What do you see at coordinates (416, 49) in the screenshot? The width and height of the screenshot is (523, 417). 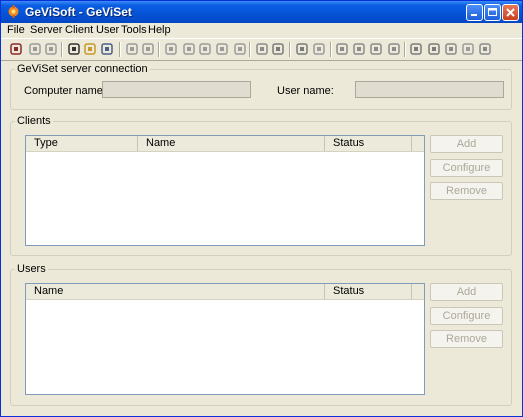 I see `filter-icon` at bounding box center [416, 49].